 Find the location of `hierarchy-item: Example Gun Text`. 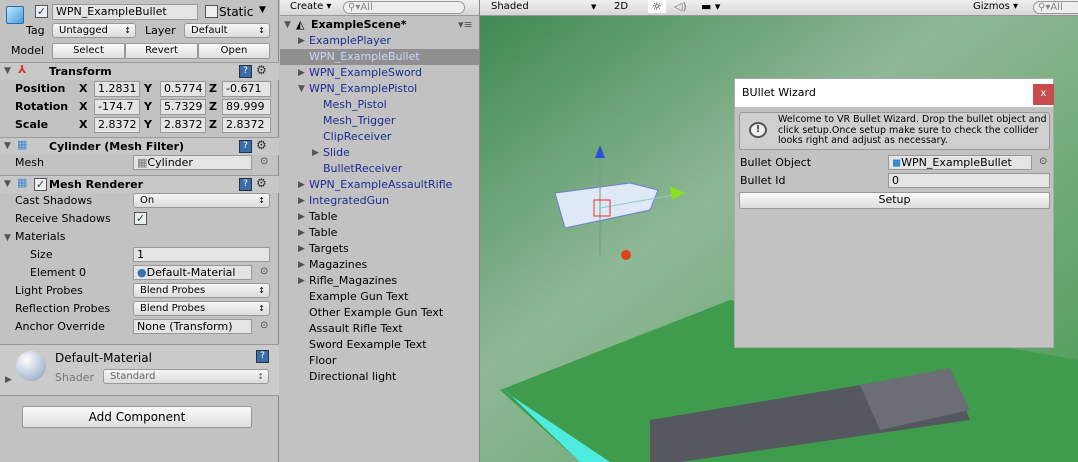

hierarchy-item: Example Gun Text is located at coordinates (379, 297).